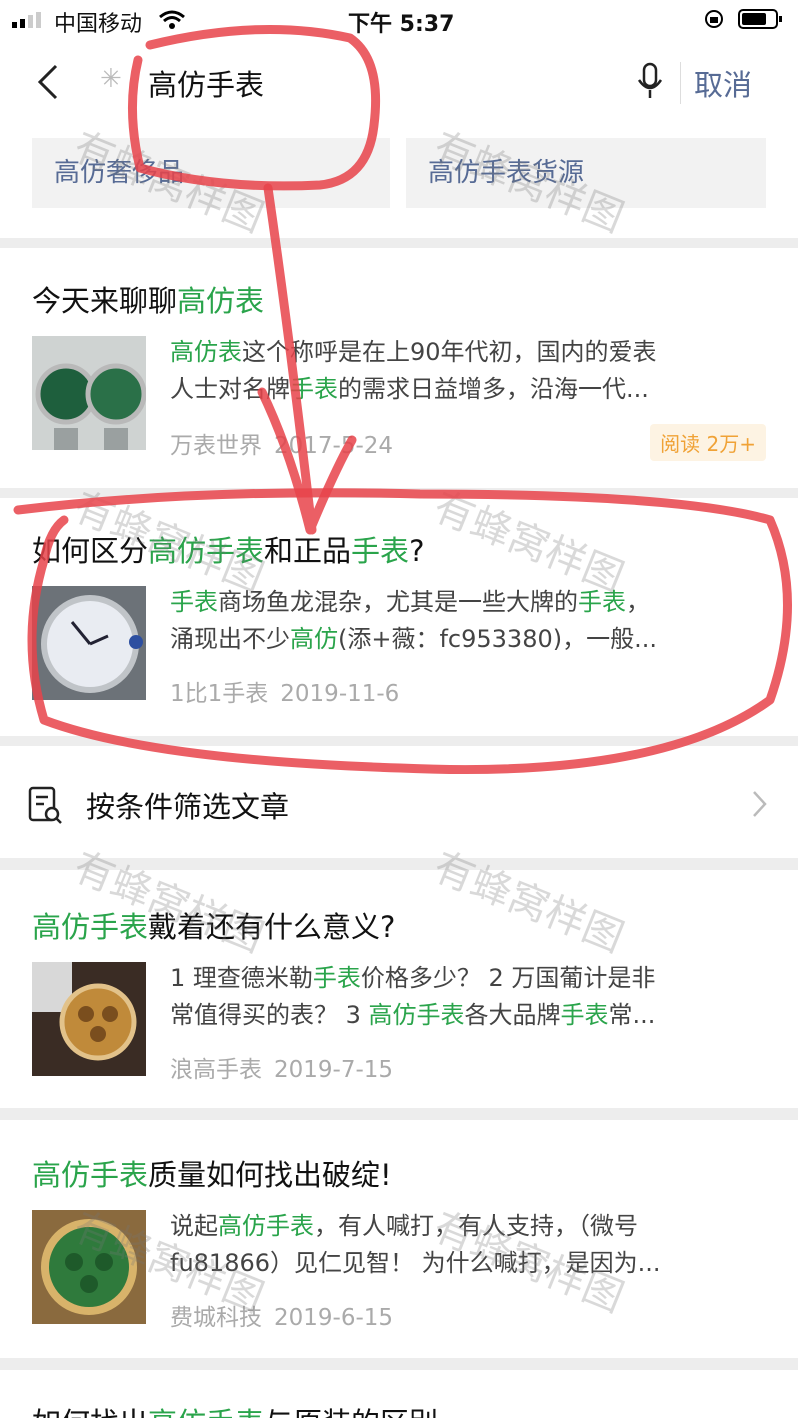 This screenshot has height=1418, width=798. I want to click on article-source: 浪高手表, so click(216, 1070).